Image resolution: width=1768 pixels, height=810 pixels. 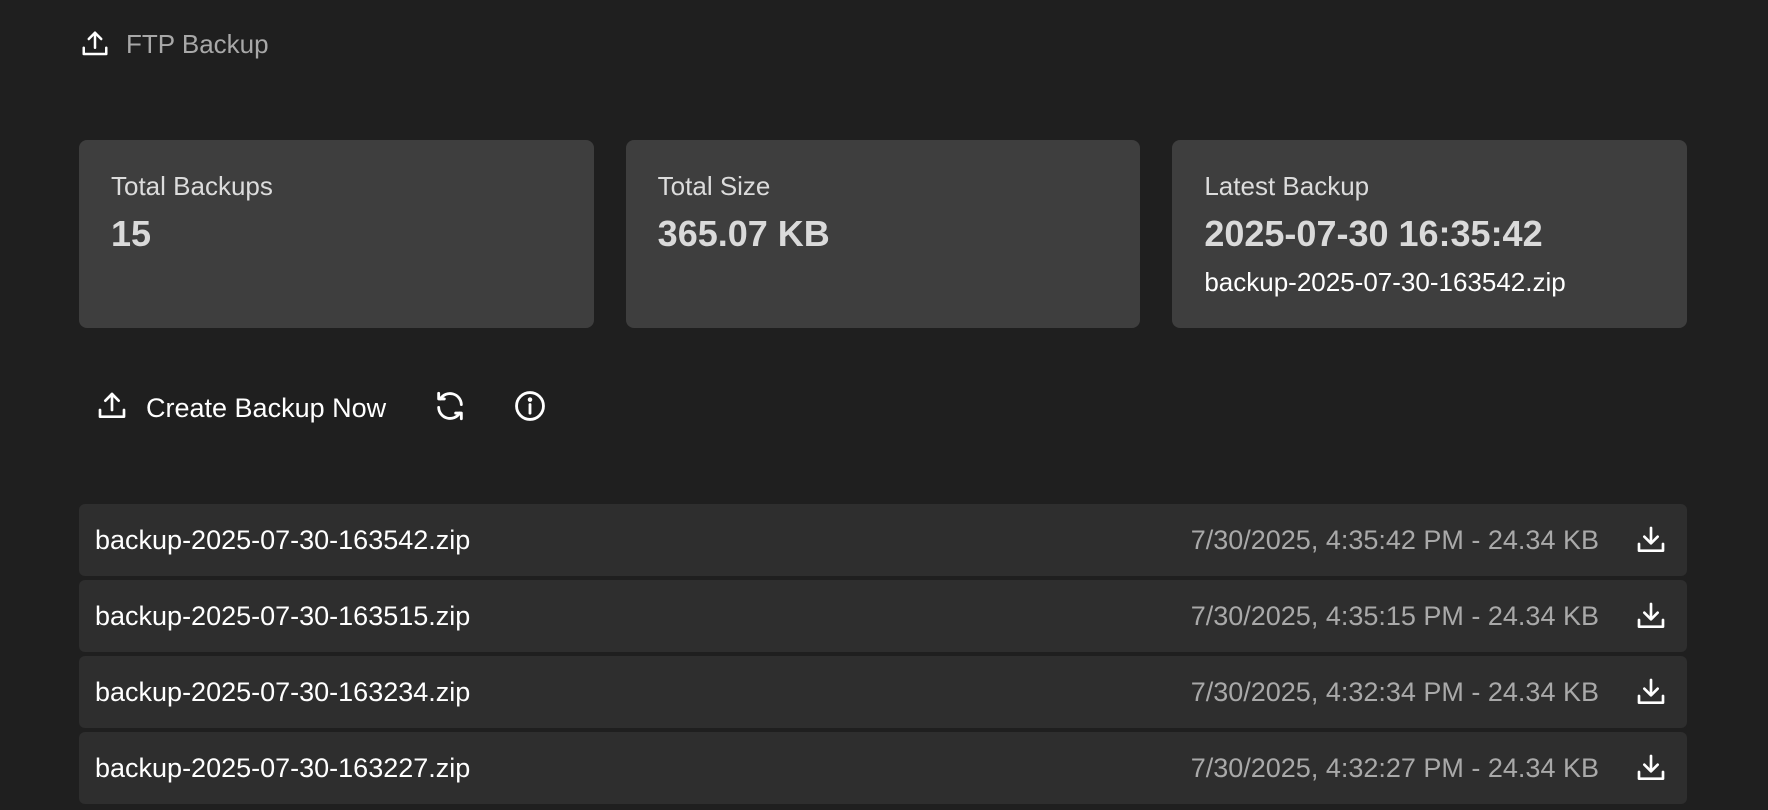 I want to click on total-size-label: Total Size, so click(x=714, y=186).